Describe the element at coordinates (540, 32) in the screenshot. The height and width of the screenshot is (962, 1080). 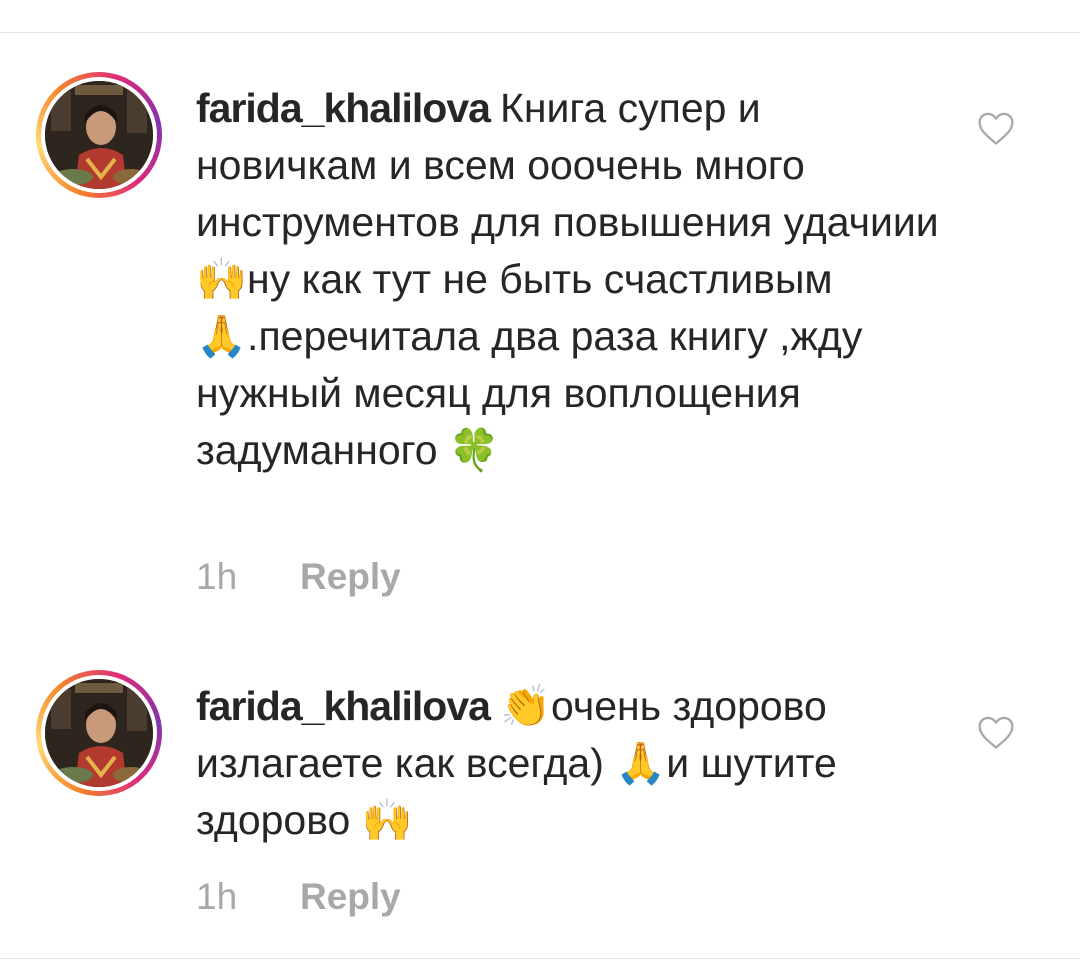
I see `top-divider` at that location.